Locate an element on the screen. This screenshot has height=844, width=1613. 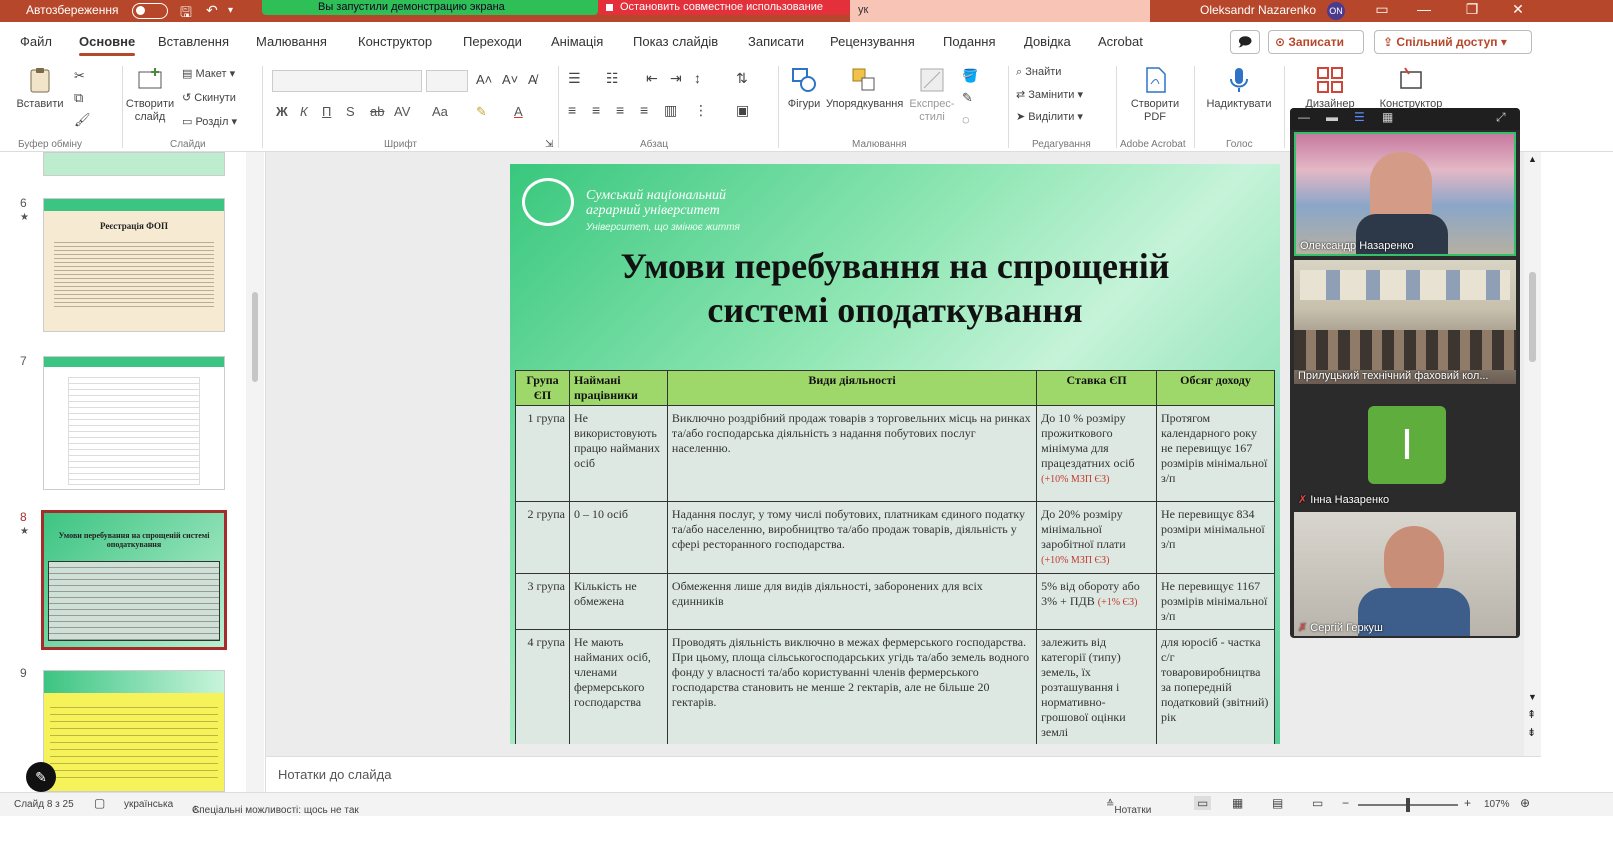
tab-slideshow: Показ слайдів is located at coordinates (675, 41).